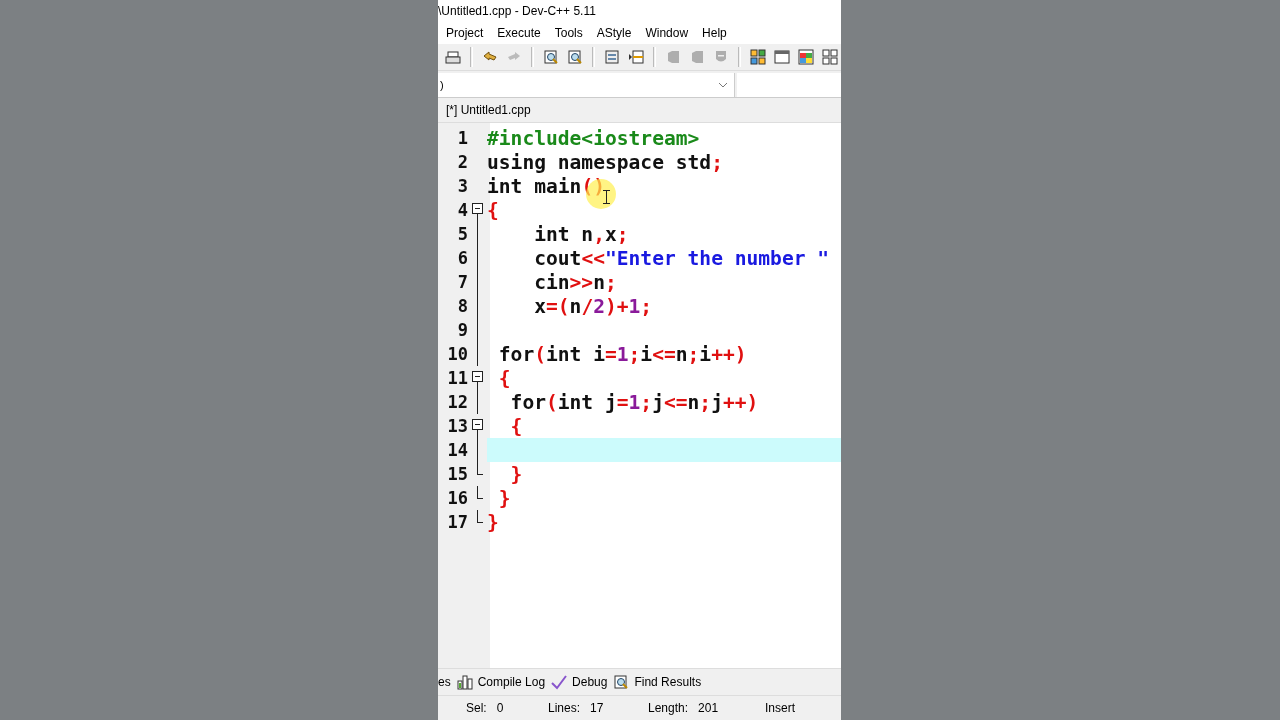  What do you see at coordinates (668, 708) in the screenshot?
I see `status-label: Length:` at bounding box center [668, 708].